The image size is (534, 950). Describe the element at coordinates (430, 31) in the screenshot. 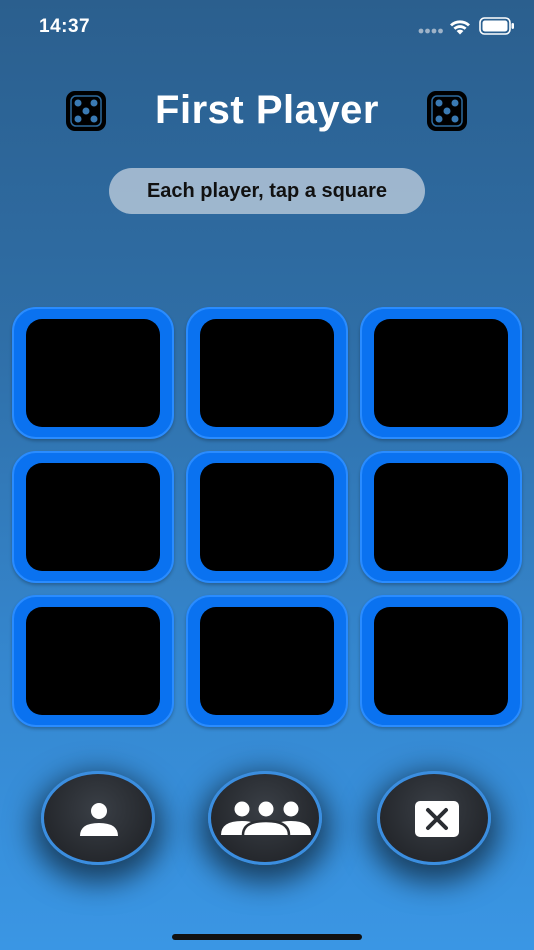

I see `cellular-signal-icon` at that location.